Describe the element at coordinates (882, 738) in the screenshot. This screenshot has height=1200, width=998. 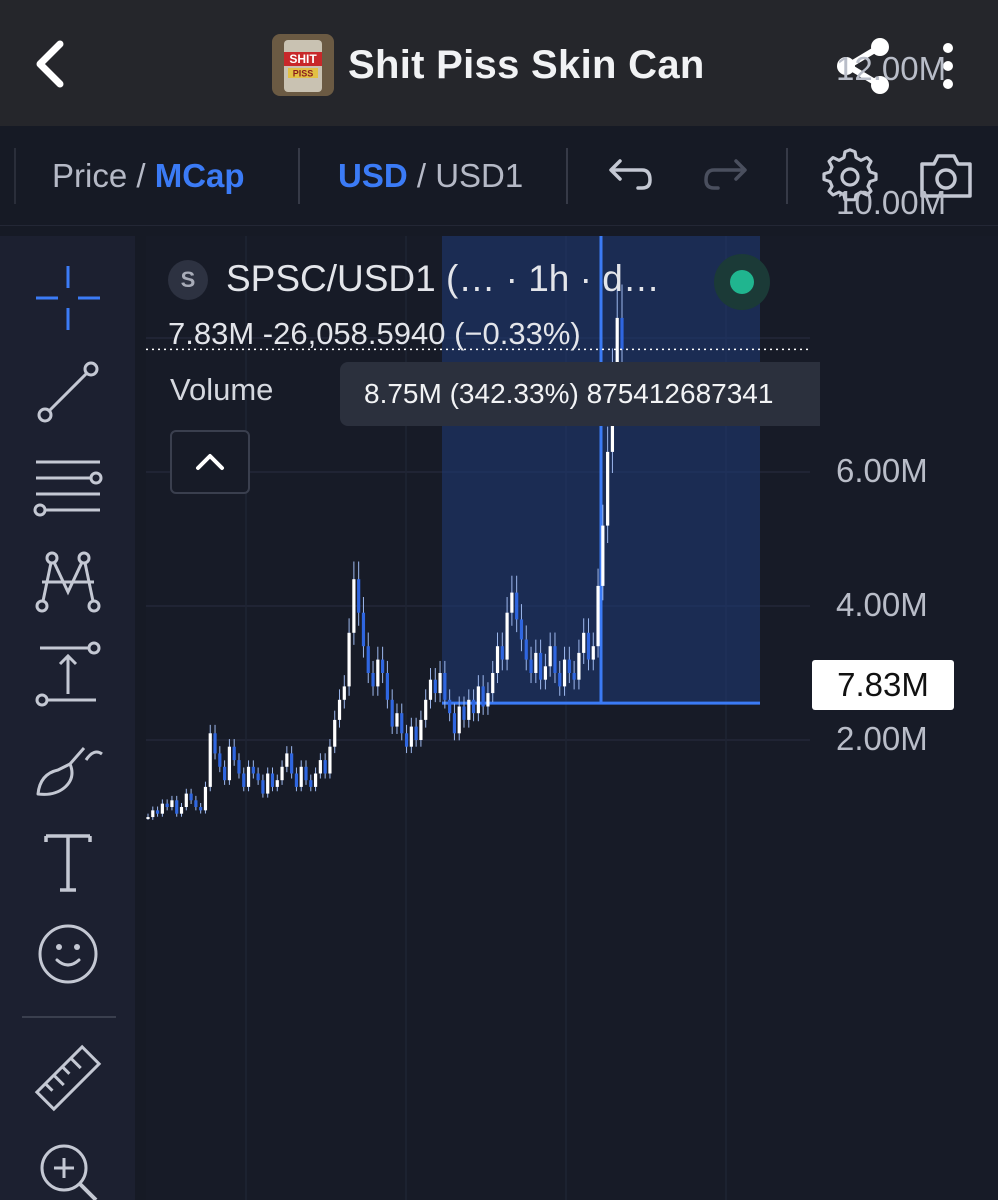
I see `axis-tick-label: 2.00M` at that location.